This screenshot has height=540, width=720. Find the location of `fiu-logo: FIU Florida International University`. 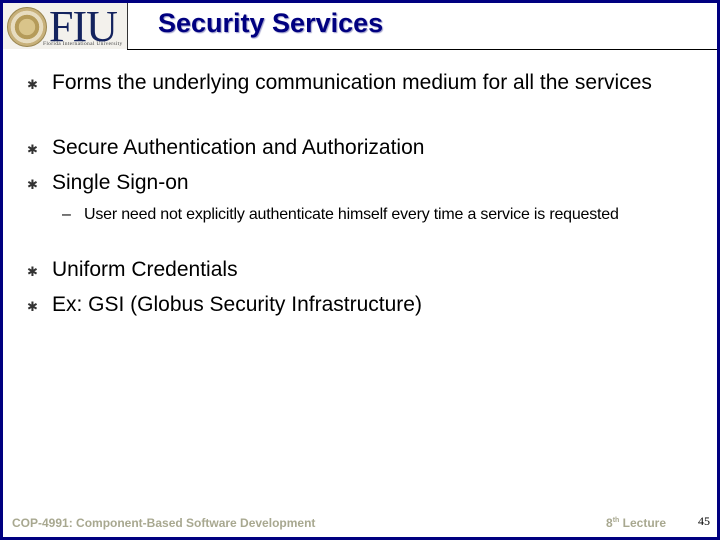

fiu-logo: FIU Florida International University is located at coordinates (65, 26).